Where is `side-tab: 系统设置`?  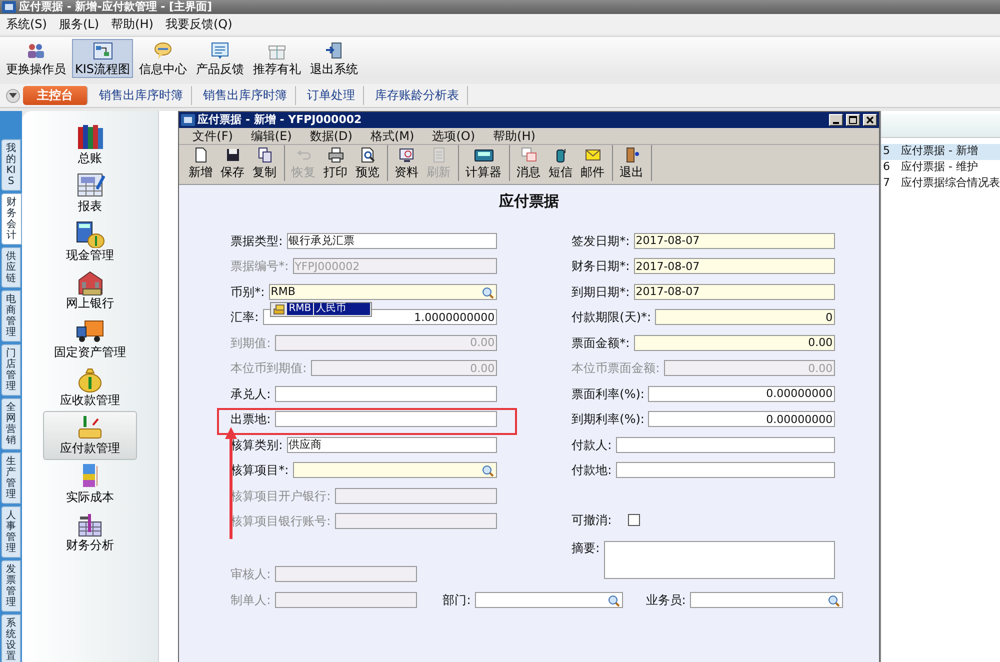
side-tab: 系统设置 is located at coordinates (11, 638).